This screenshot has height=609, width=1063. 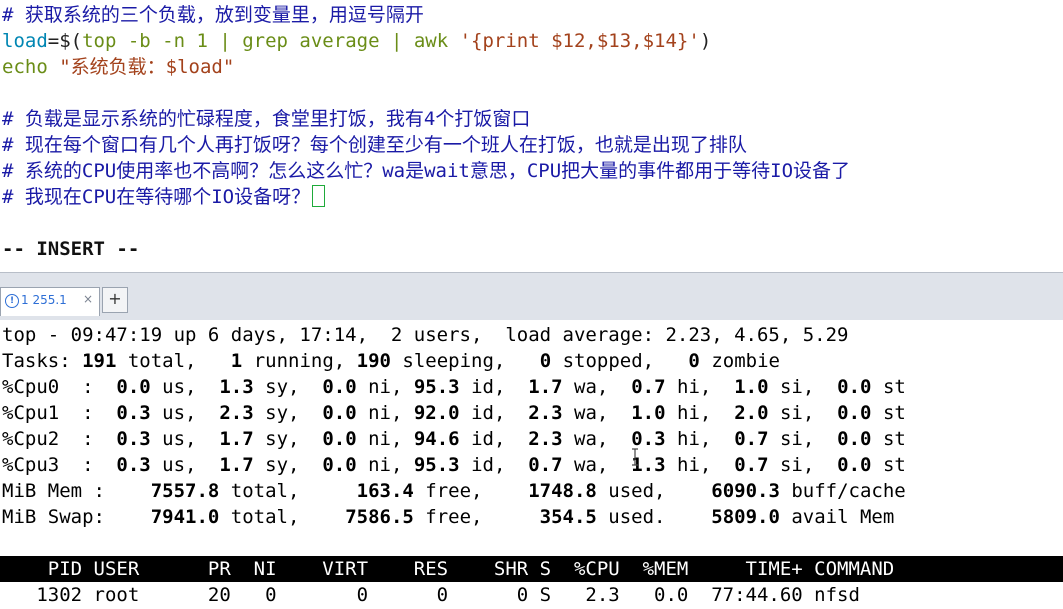 What do you see at coordinates (620, 361) in the screenshot?
I see `tasks-stopped-label: stopped,` at bounding box center [620, 361].